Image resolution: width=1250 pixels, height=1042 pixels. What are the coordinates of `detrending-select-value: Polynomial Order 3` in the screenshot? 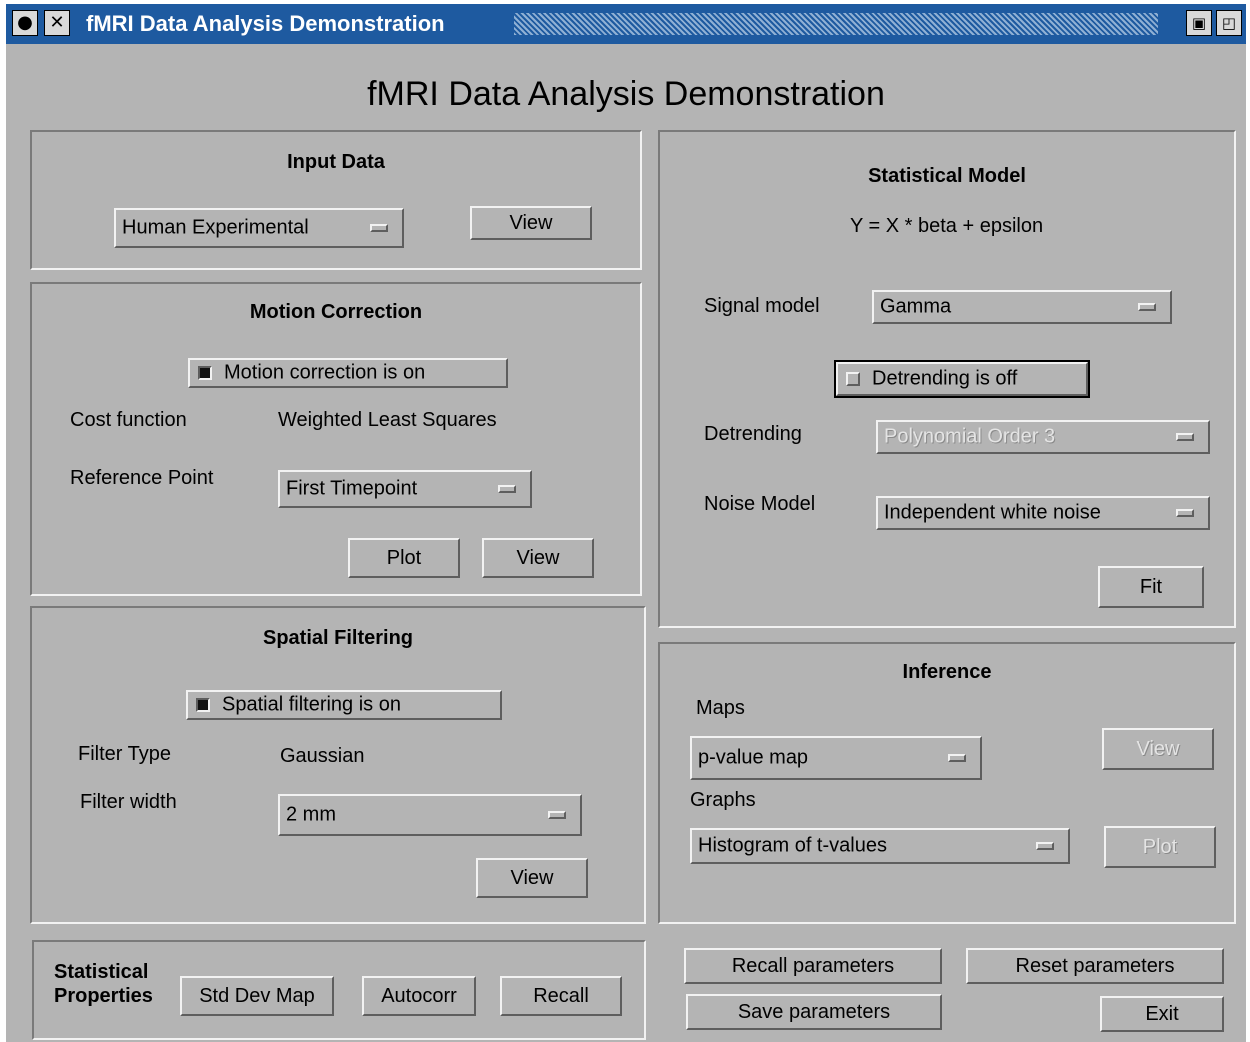 It's located at (970, 436).